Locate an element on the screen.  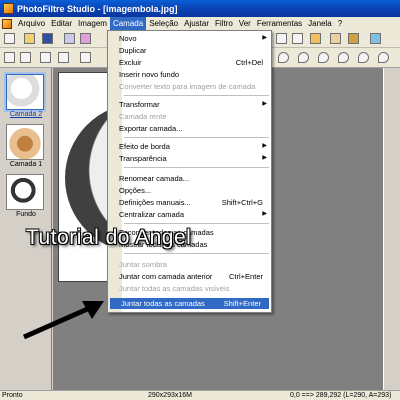
menu-item: Juntar com camada anterior Ctrl+Enter is located at coordinates (189, 276).